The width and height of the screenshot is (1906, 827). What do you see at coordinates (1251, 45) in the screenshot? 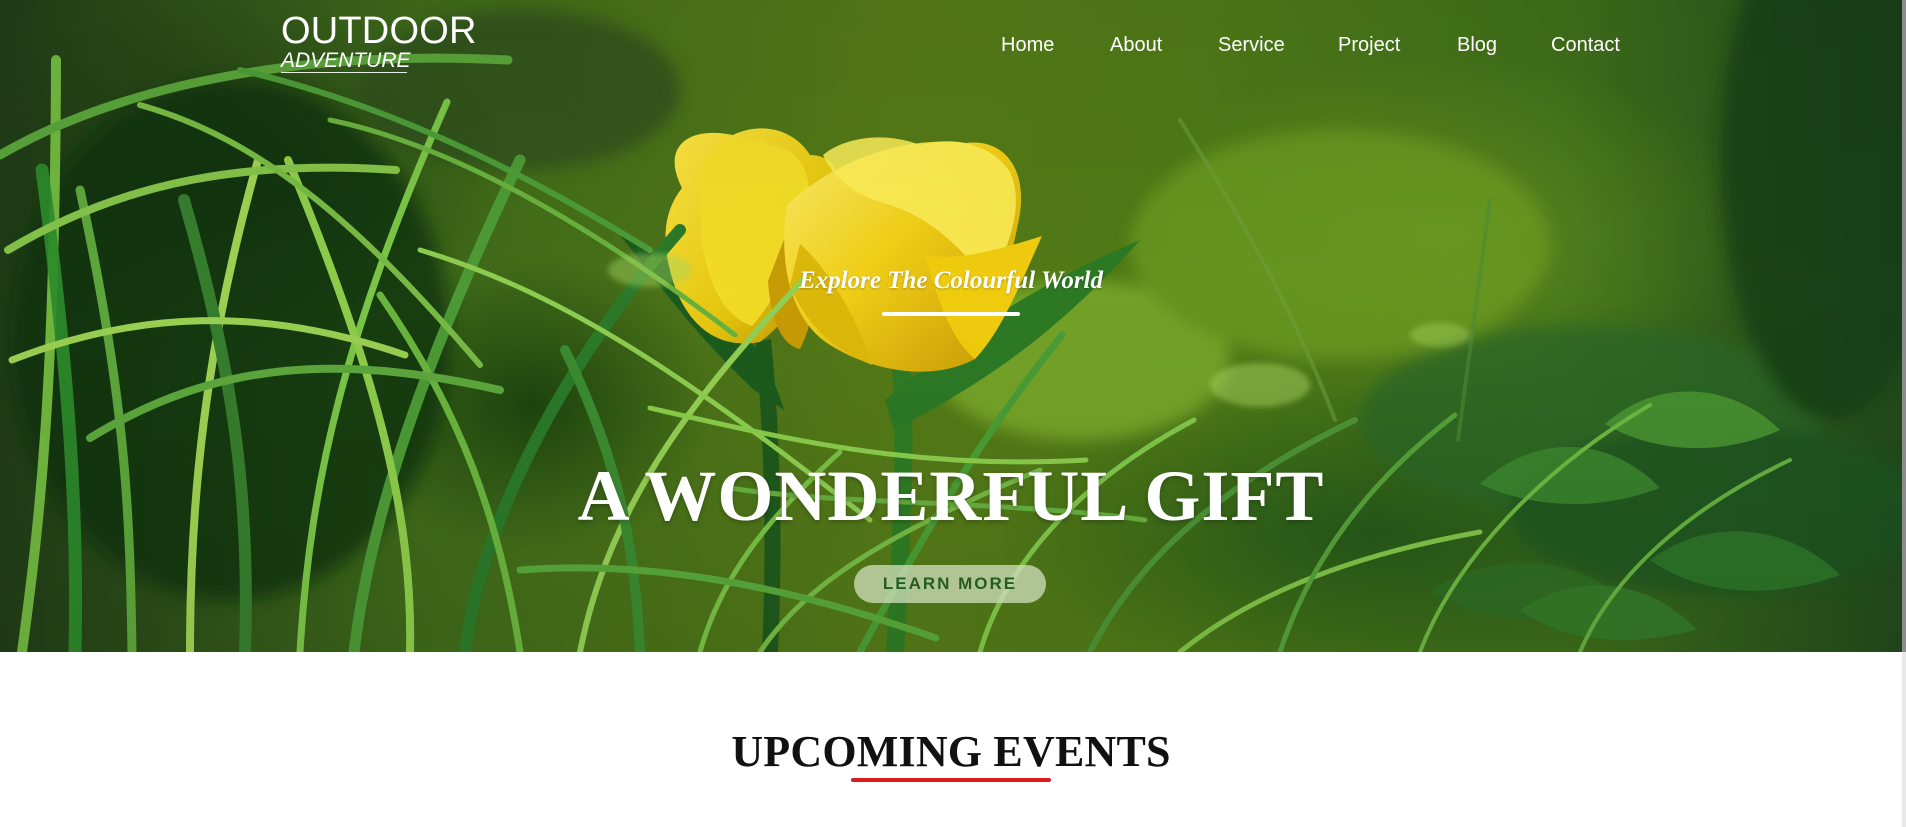
I see `nav-item-service: Service` at bounding box center [1251, 45].